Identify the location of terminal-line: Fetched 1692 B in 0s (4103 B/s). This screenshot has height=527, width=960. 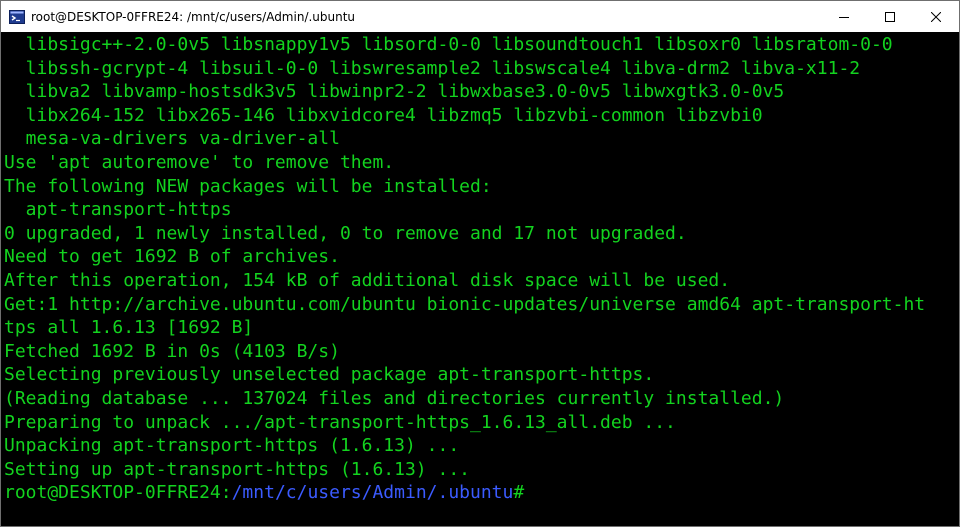
(172, 351).